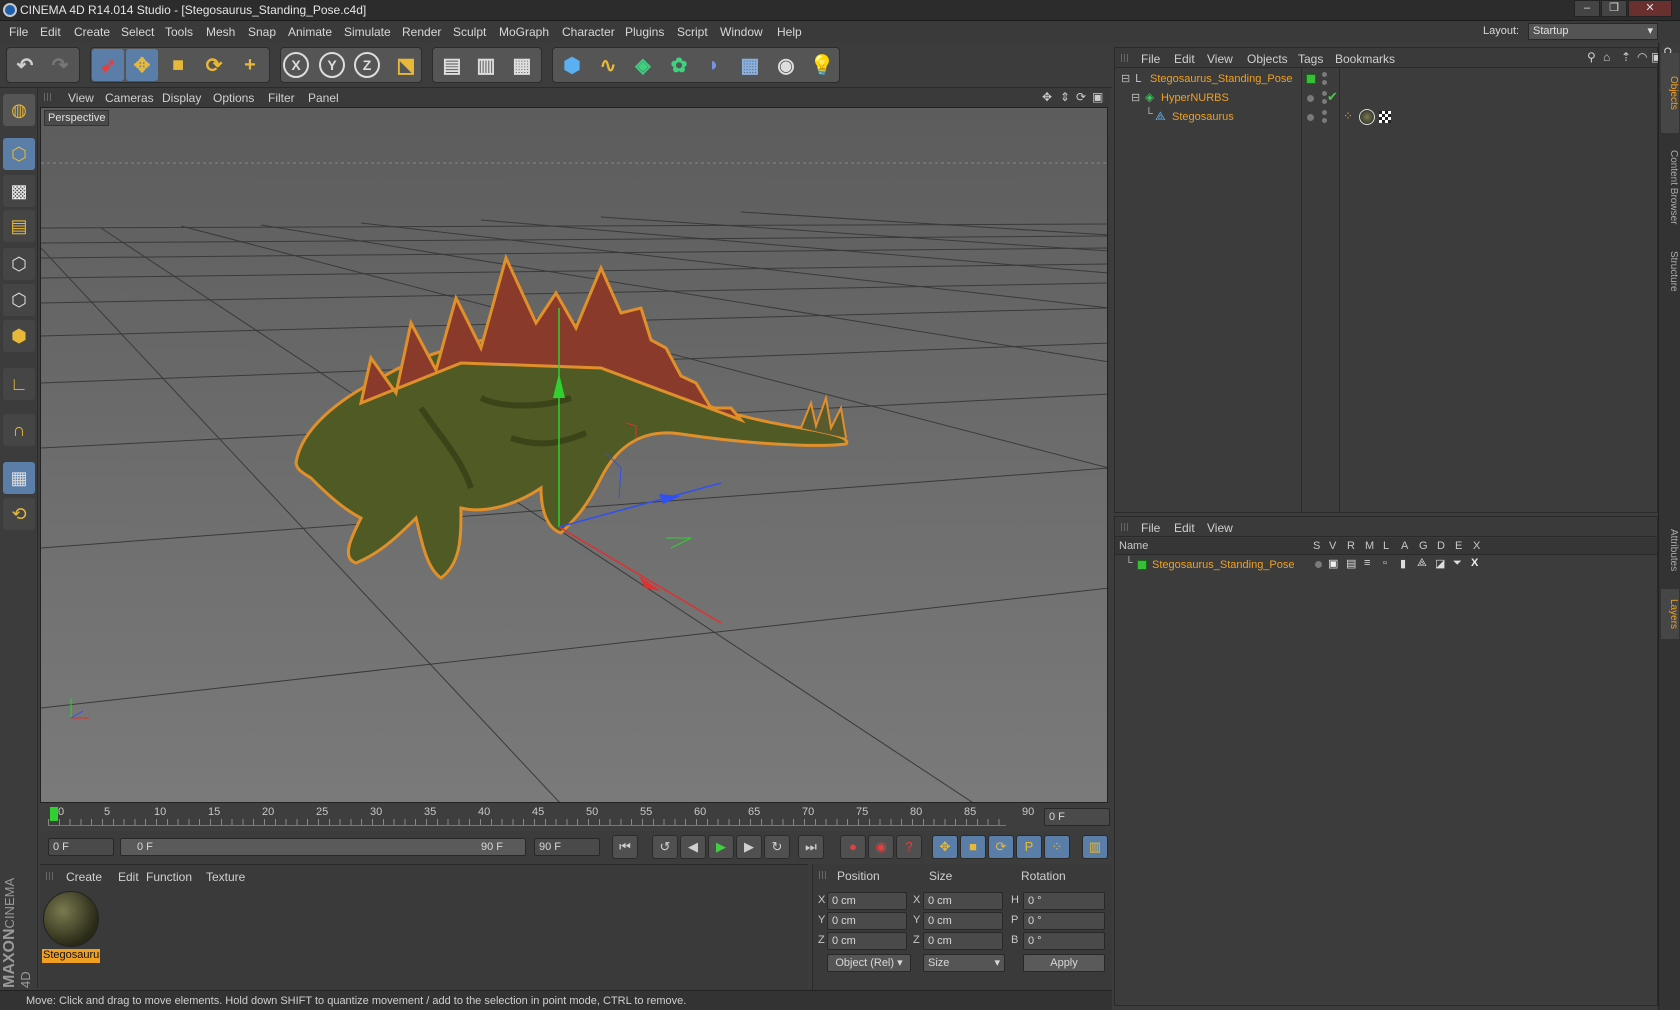  I want to click on viewport-menu-view: View, so click(81, 98).